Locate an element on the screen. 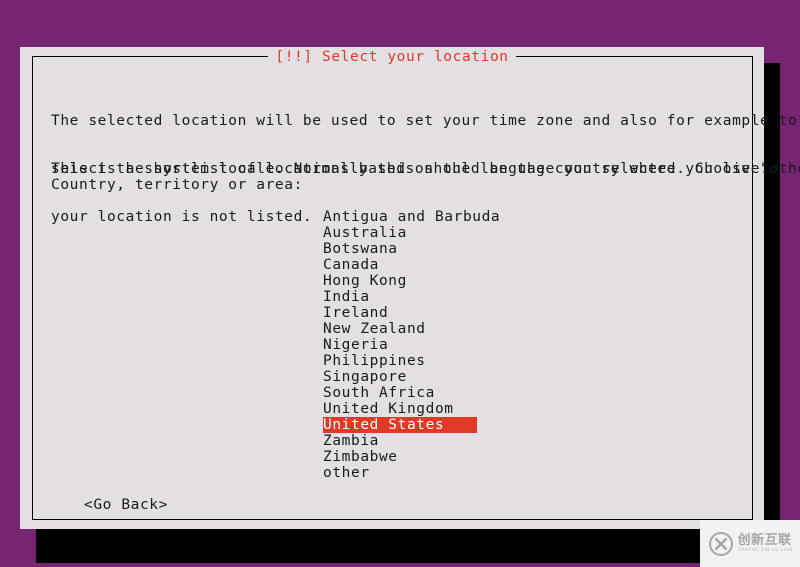 The height and width of the screenshot is (567, 800). list-item: Canada is located at coordinates (400, 265).